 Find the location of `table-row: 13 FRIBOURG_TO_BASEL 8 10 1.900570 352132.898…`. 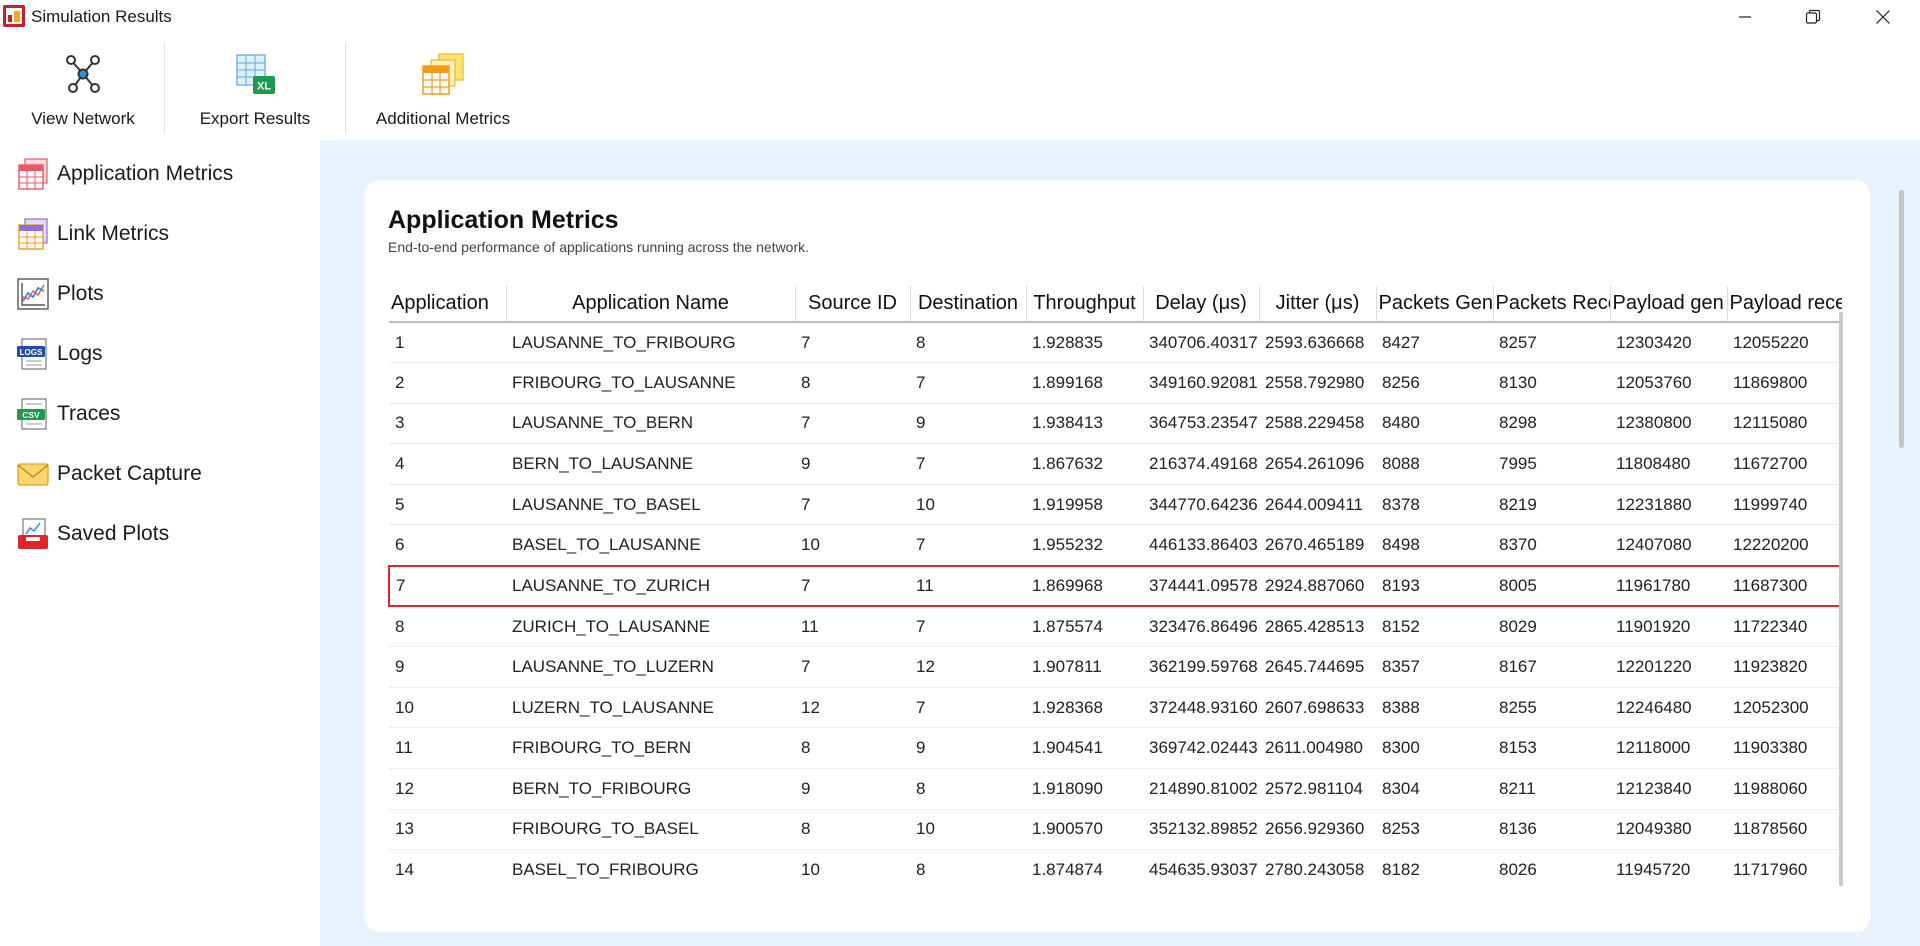

table-row: 13 FRIBOURG_TO_BASEL 8 10 1.900570 352132.898… is located at coordinates (1115, 830).